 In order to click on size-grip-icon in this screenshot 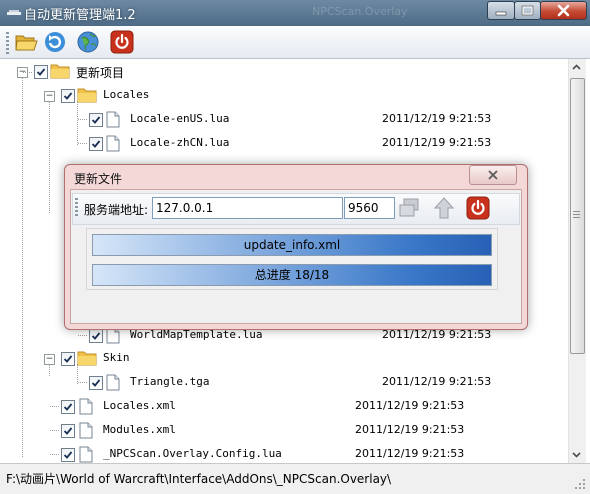, I will do `click(580, 484)`.